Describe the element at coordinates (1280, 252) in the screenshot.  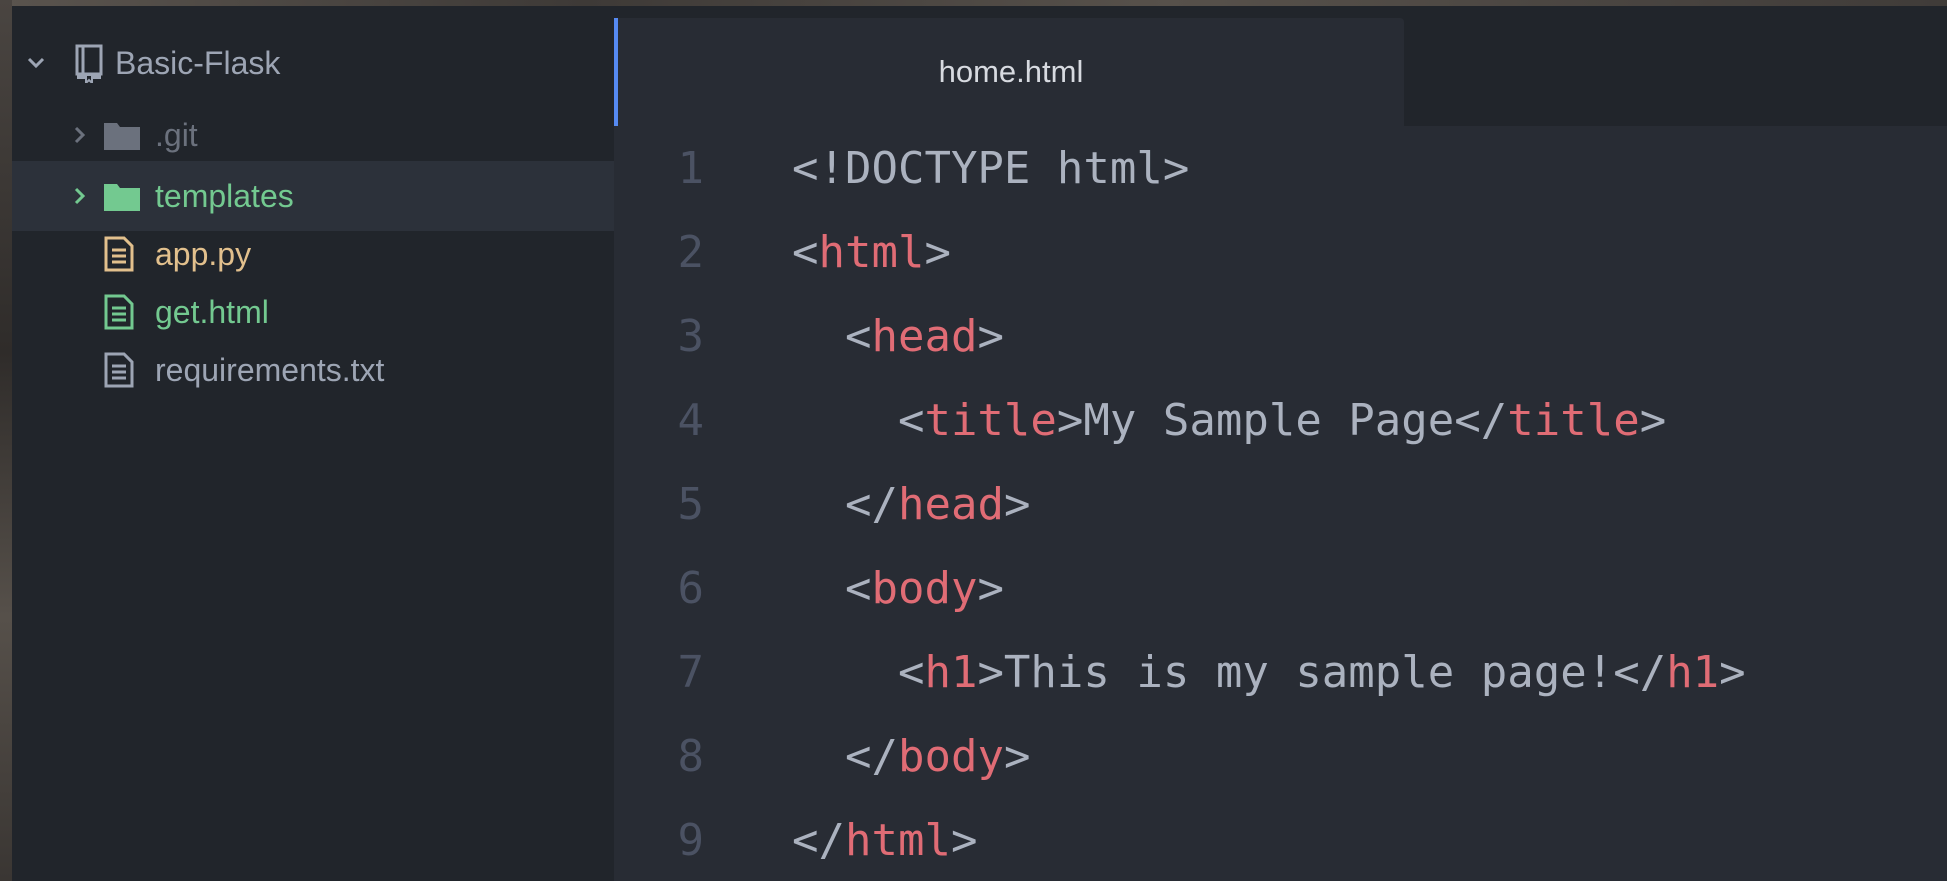
I see `code-line: 2 <html>` at that location.